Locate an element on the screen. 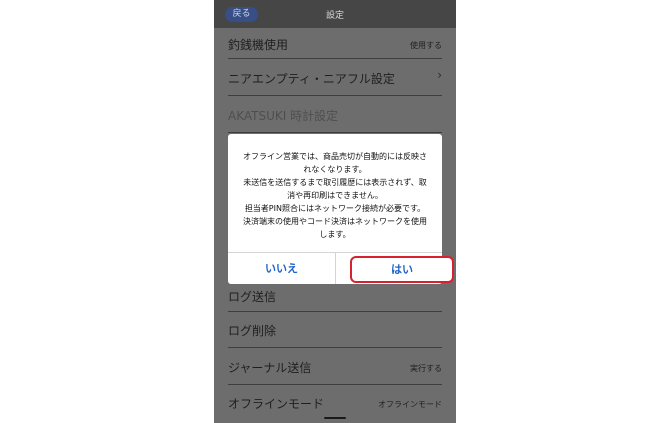  dialog-message-line: 未送信を送信するまで取引履歴には表示されず、取 is located at coordinates (335, 182).